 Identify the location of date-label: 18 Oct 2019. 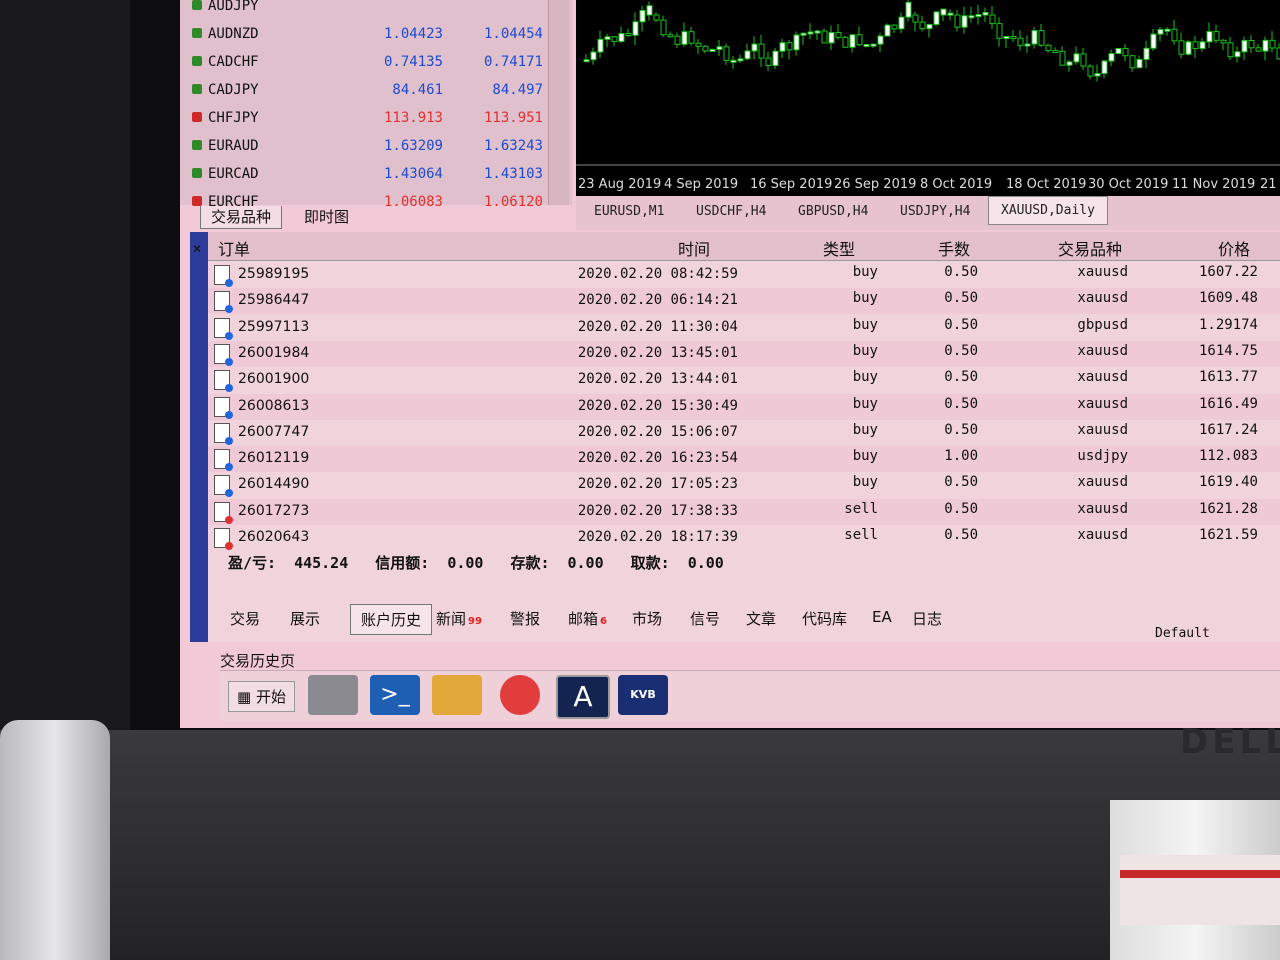
(1046, 184).